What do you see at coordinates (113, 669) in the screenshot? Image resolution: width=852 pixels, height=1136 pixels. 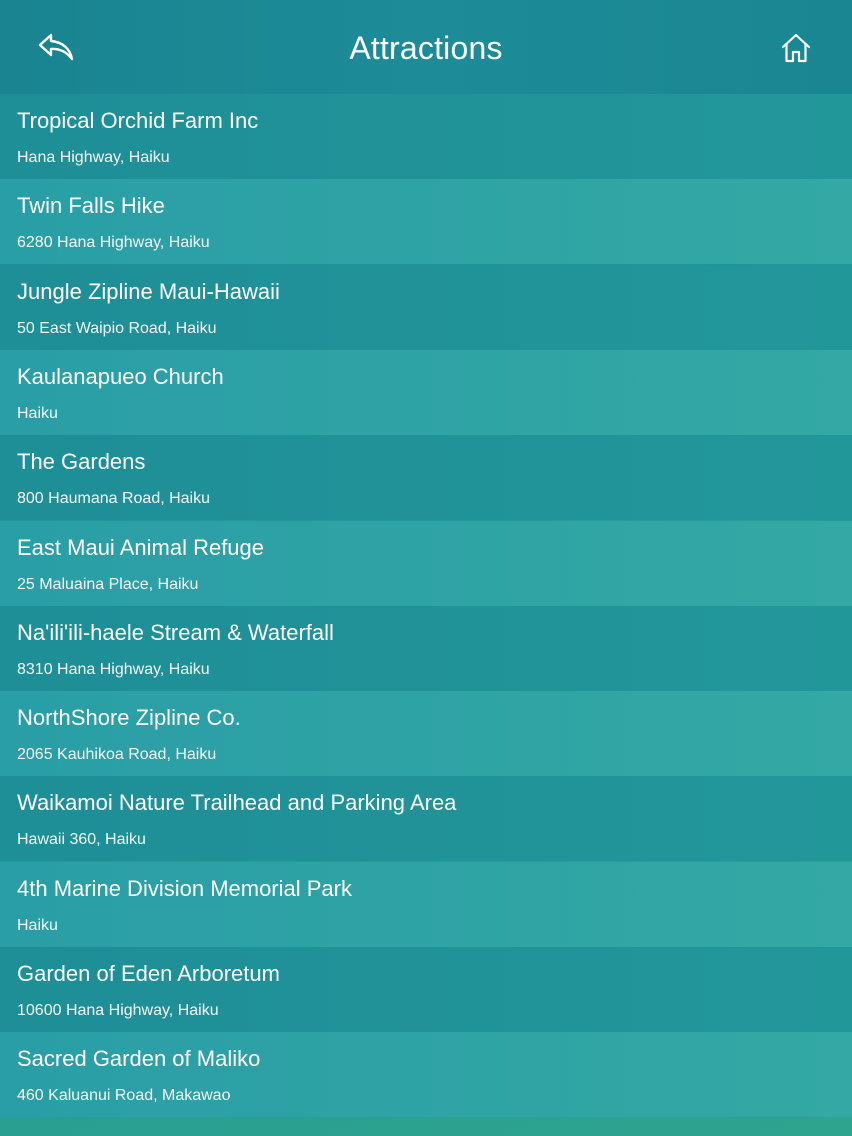 I see `attraction-address: 8310 Hana Highway, Haiku` at bounding box center [113, 669].